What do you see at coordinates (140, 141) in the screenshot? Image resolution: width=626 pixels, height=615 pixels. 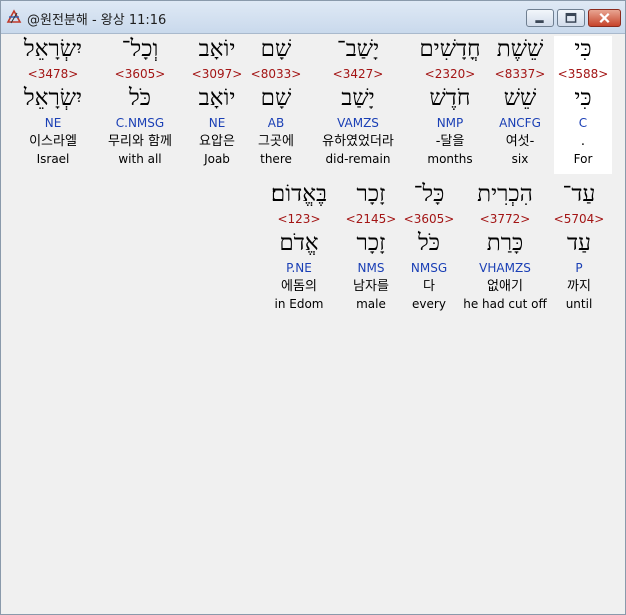 I see `korean-gloss: 무리와 함께` at bounding box center [140, 141].